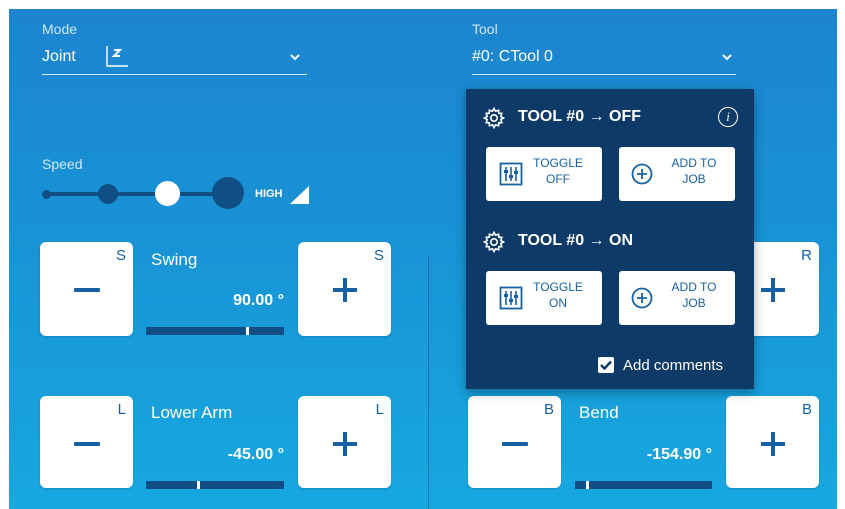  I want to click on swing-position-marker, so click(247, 331).